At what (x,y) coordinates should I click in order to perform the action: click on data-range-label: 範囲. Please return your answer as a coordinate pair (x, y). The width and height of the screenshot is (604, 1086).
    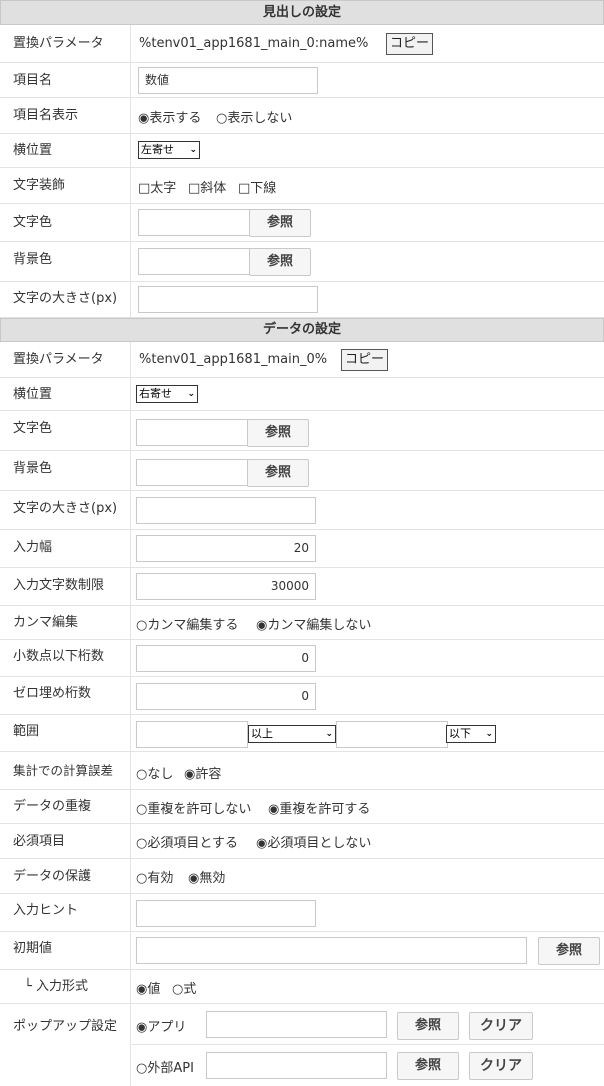
    Looking at the image, I should click on (65, 733).